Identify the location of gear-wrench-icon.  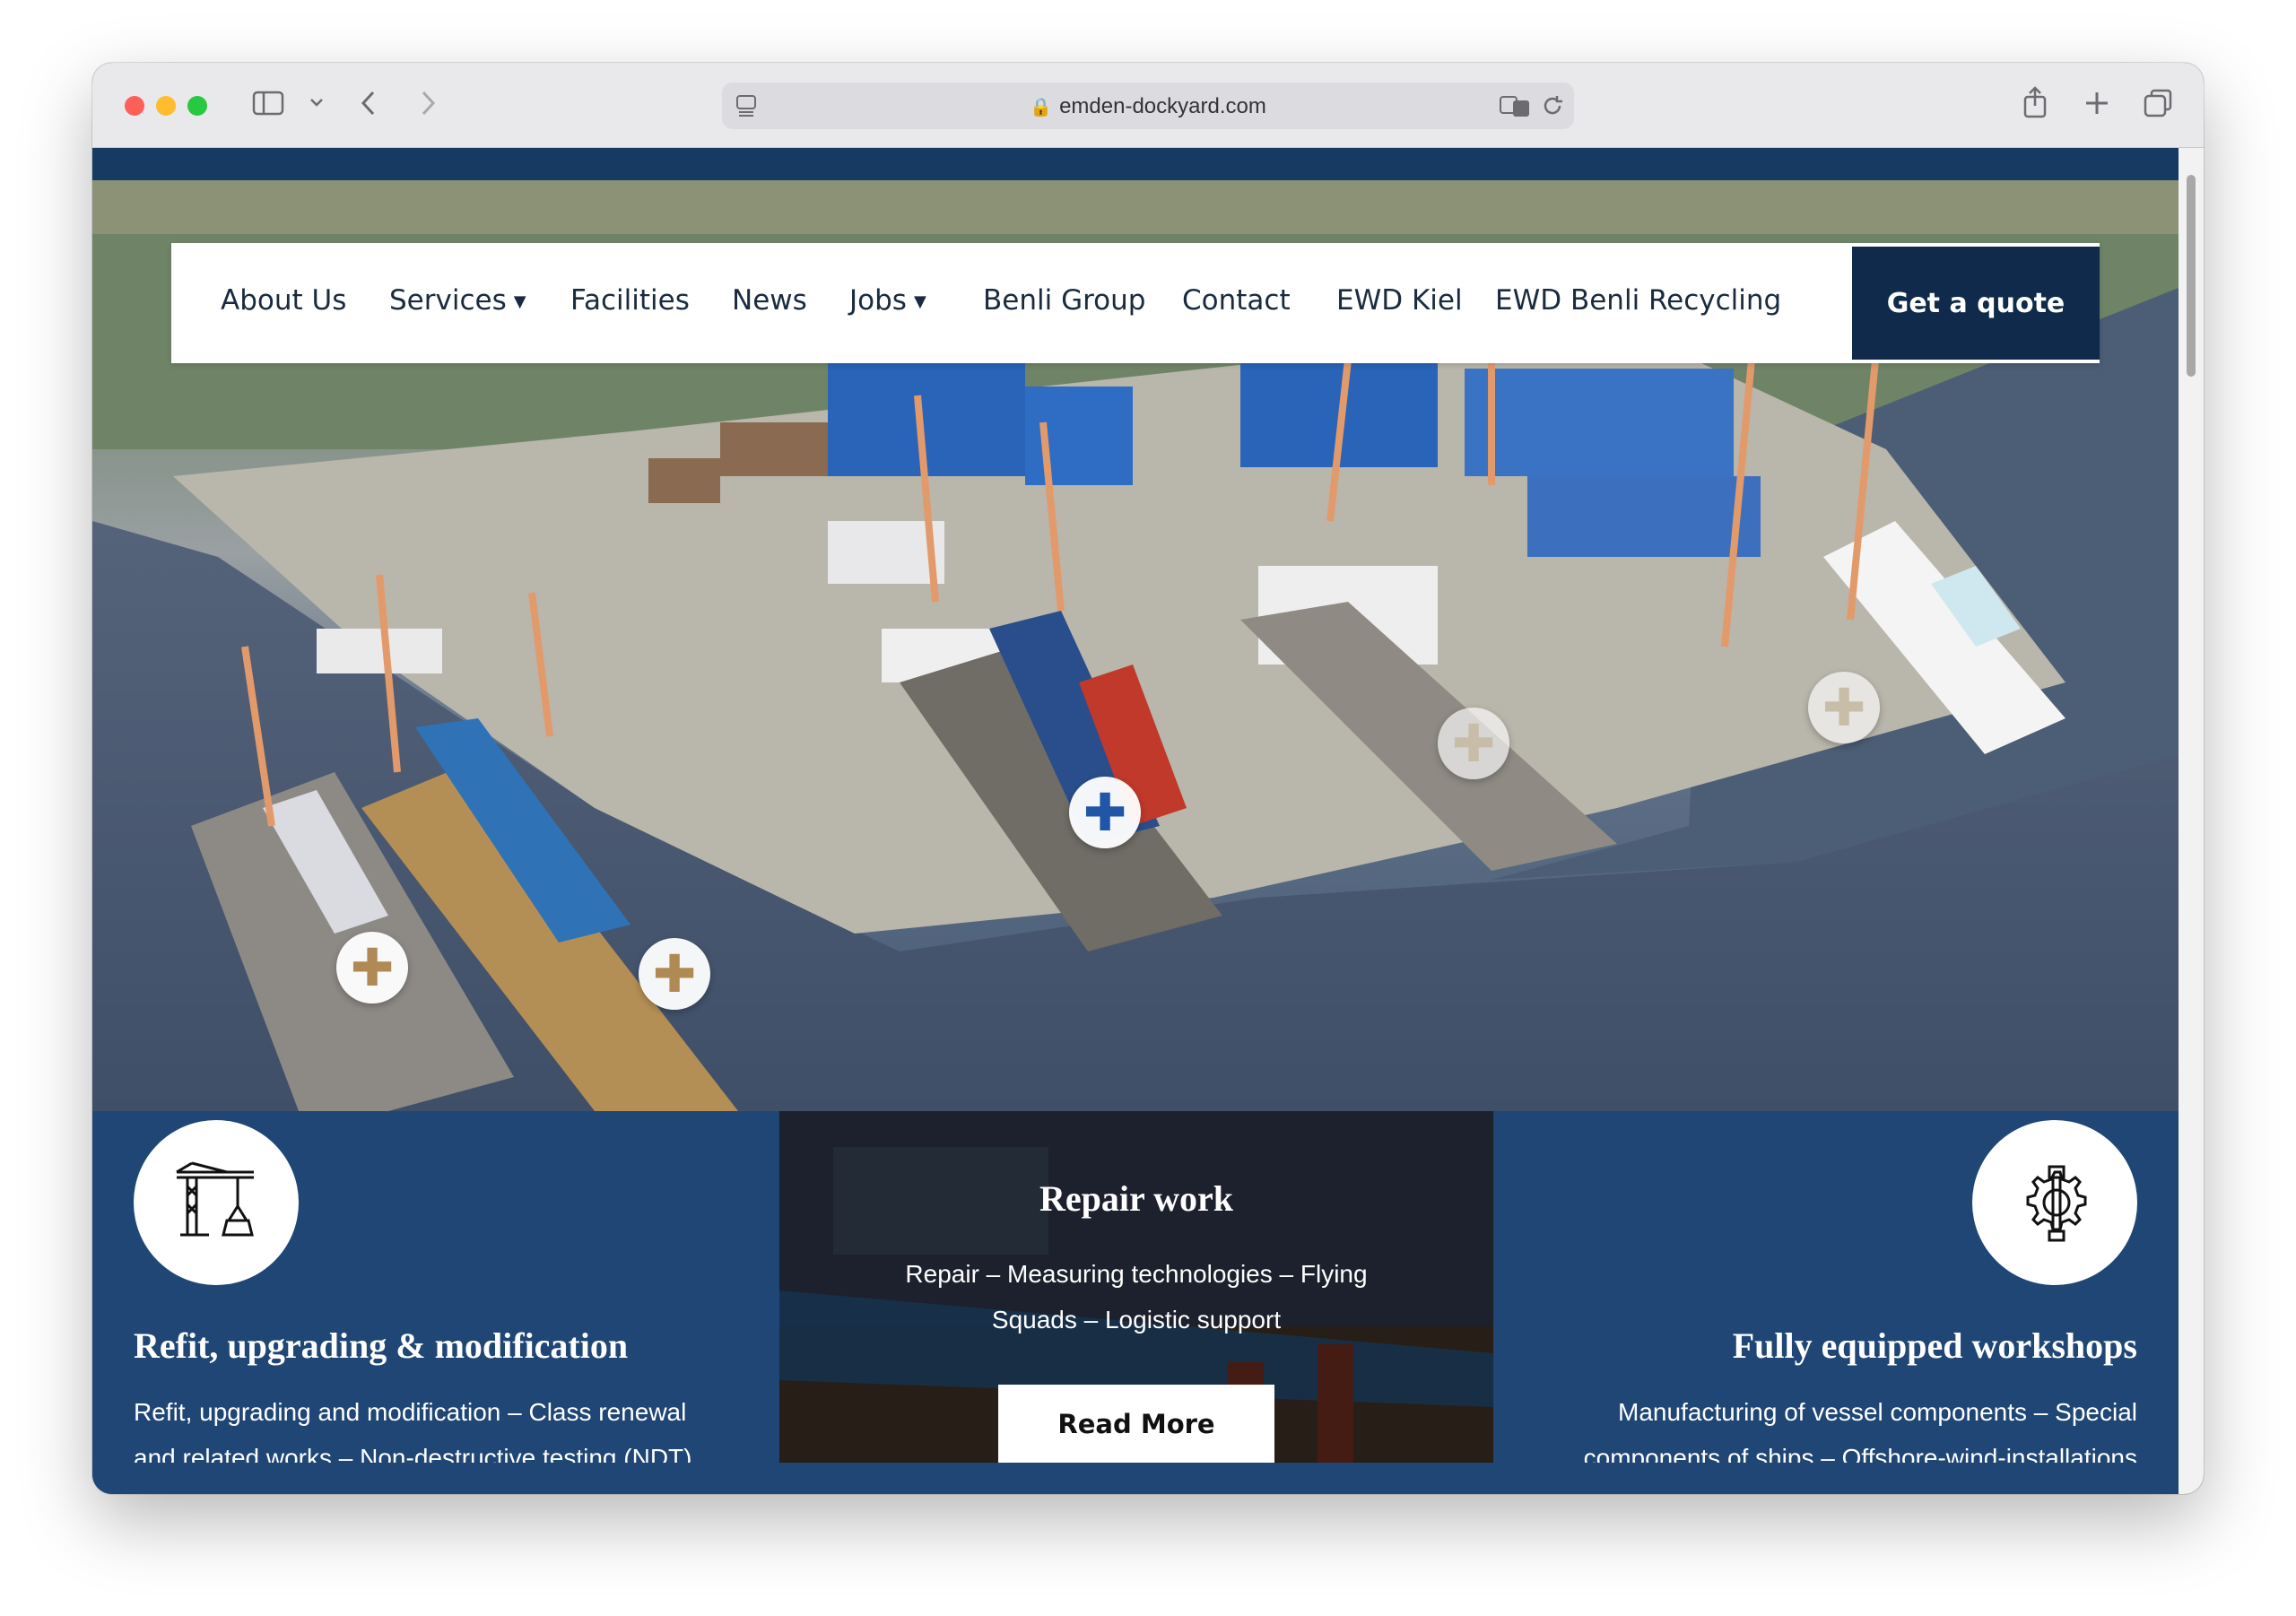
(2056, 1203).